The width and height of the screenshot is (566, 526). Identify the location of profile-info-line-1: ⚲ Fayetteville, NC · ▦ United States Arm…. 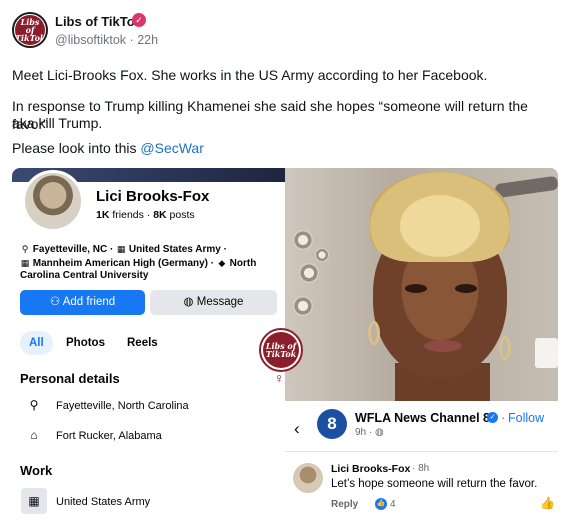
(123, 249).